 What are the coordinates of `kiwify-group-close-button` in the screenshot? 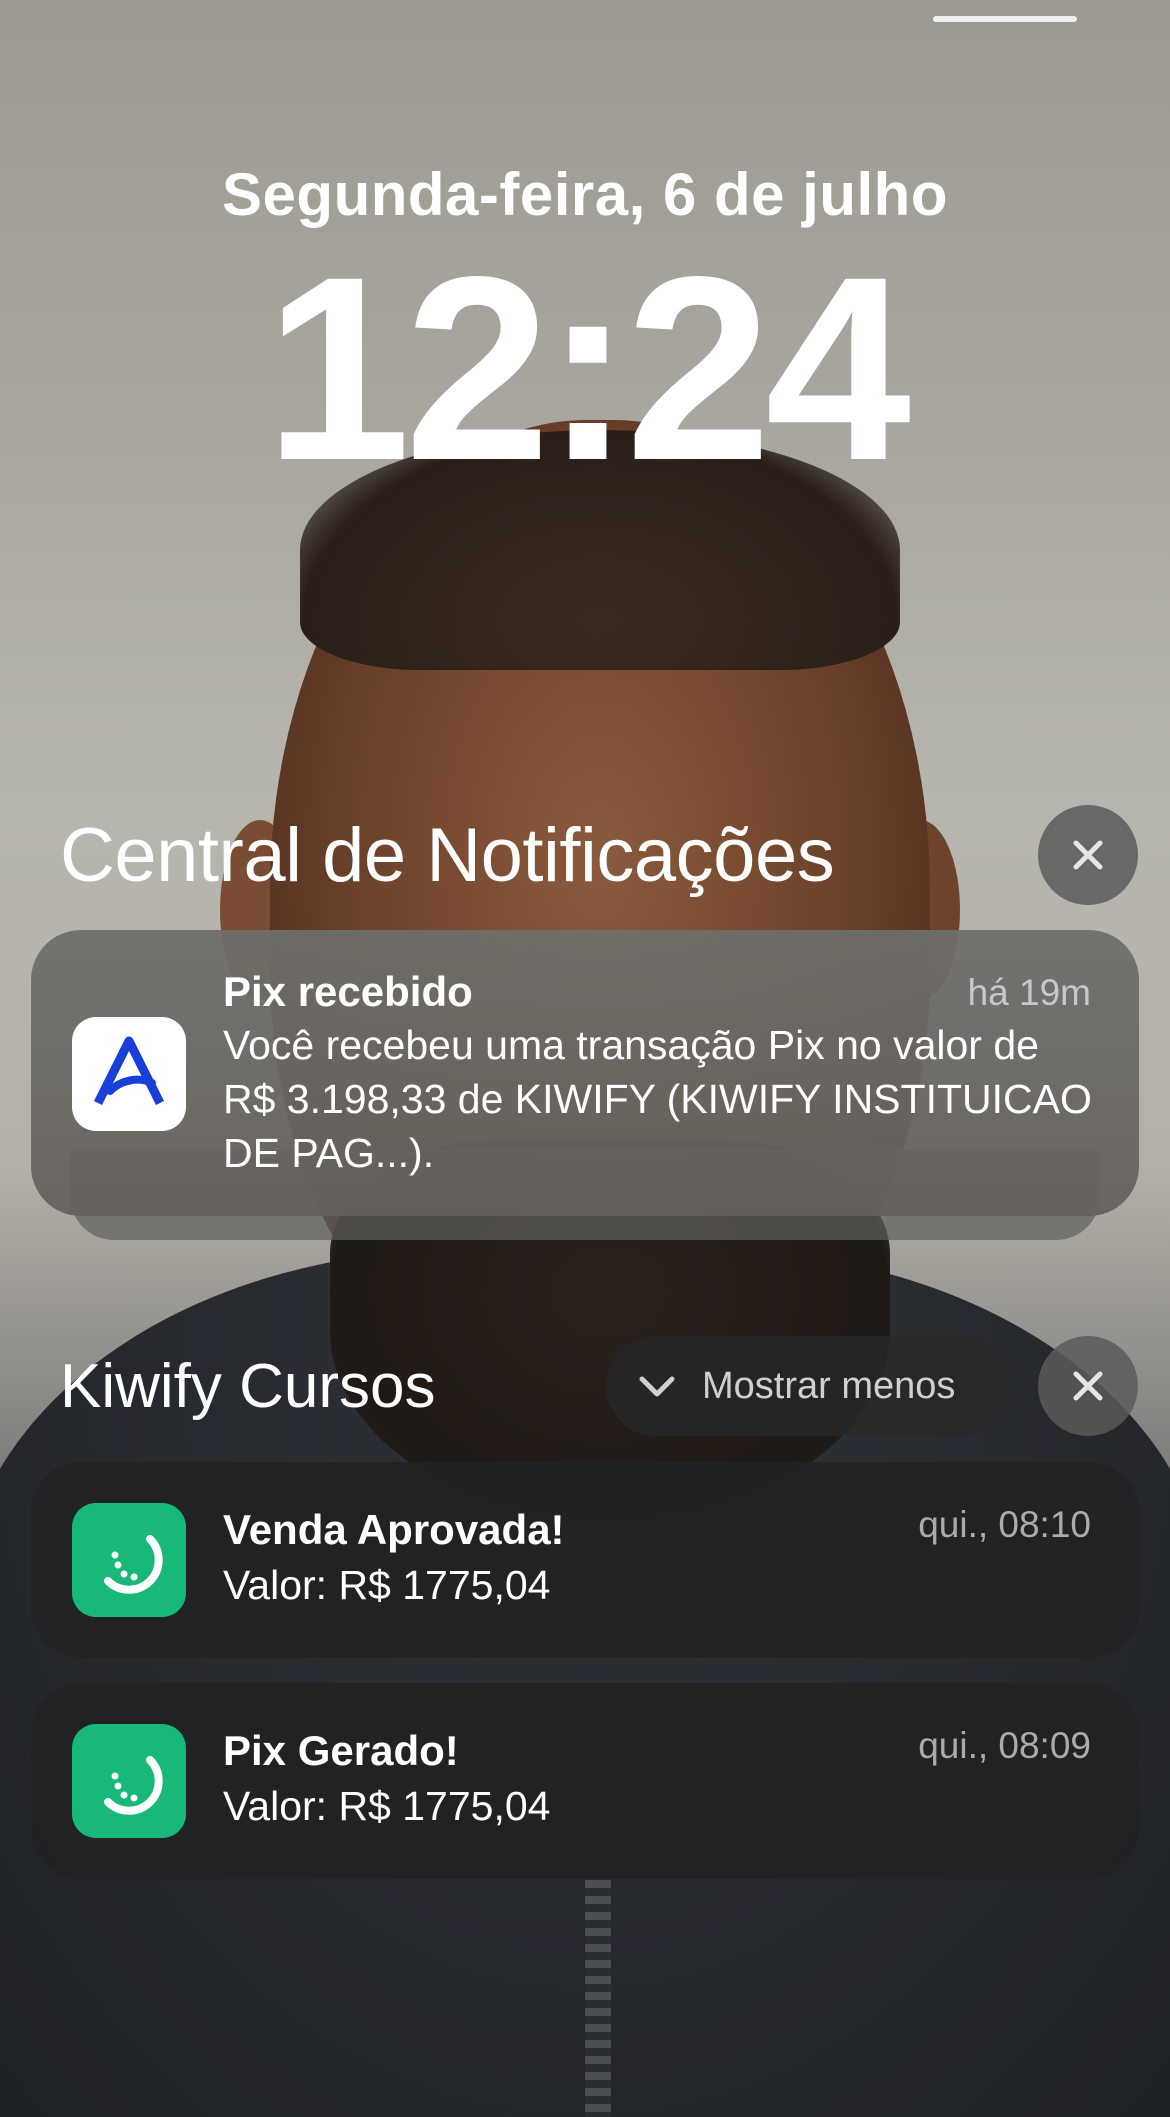 It's located at (1088, 1386).